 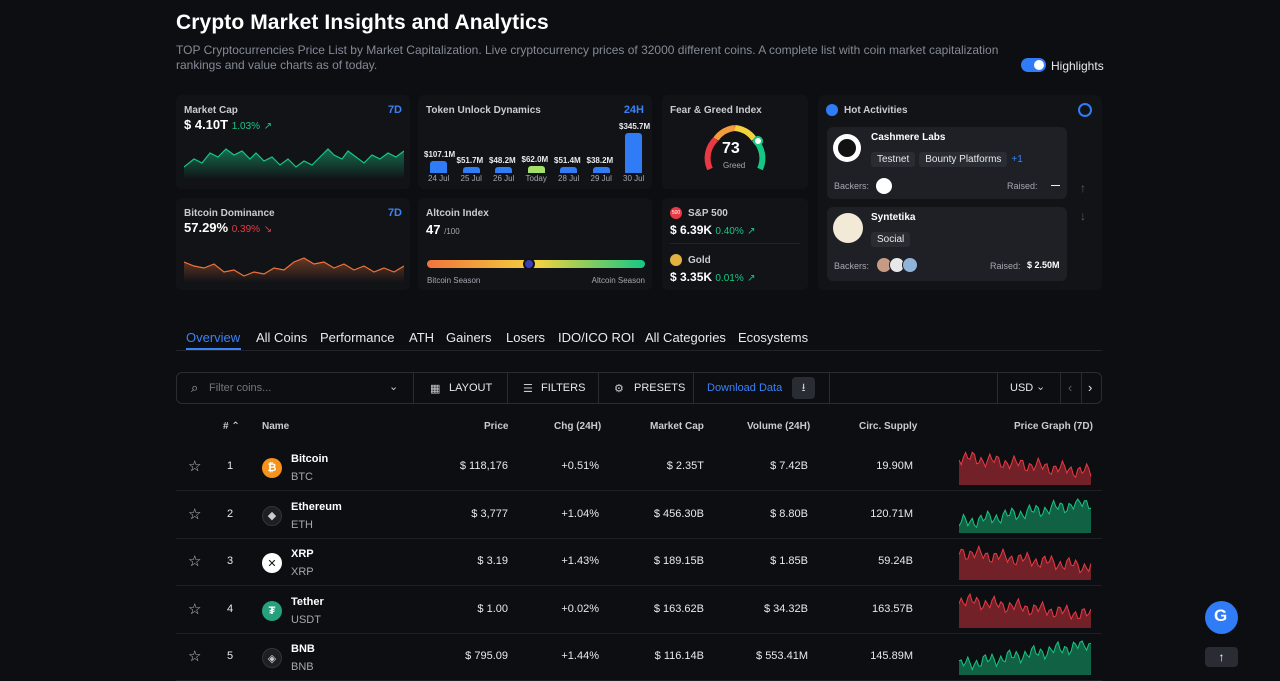 What do you see at coordinates (195, 387) in the screenshot?
I see `search-icon: ⌕` at bounding box center [195, 387].